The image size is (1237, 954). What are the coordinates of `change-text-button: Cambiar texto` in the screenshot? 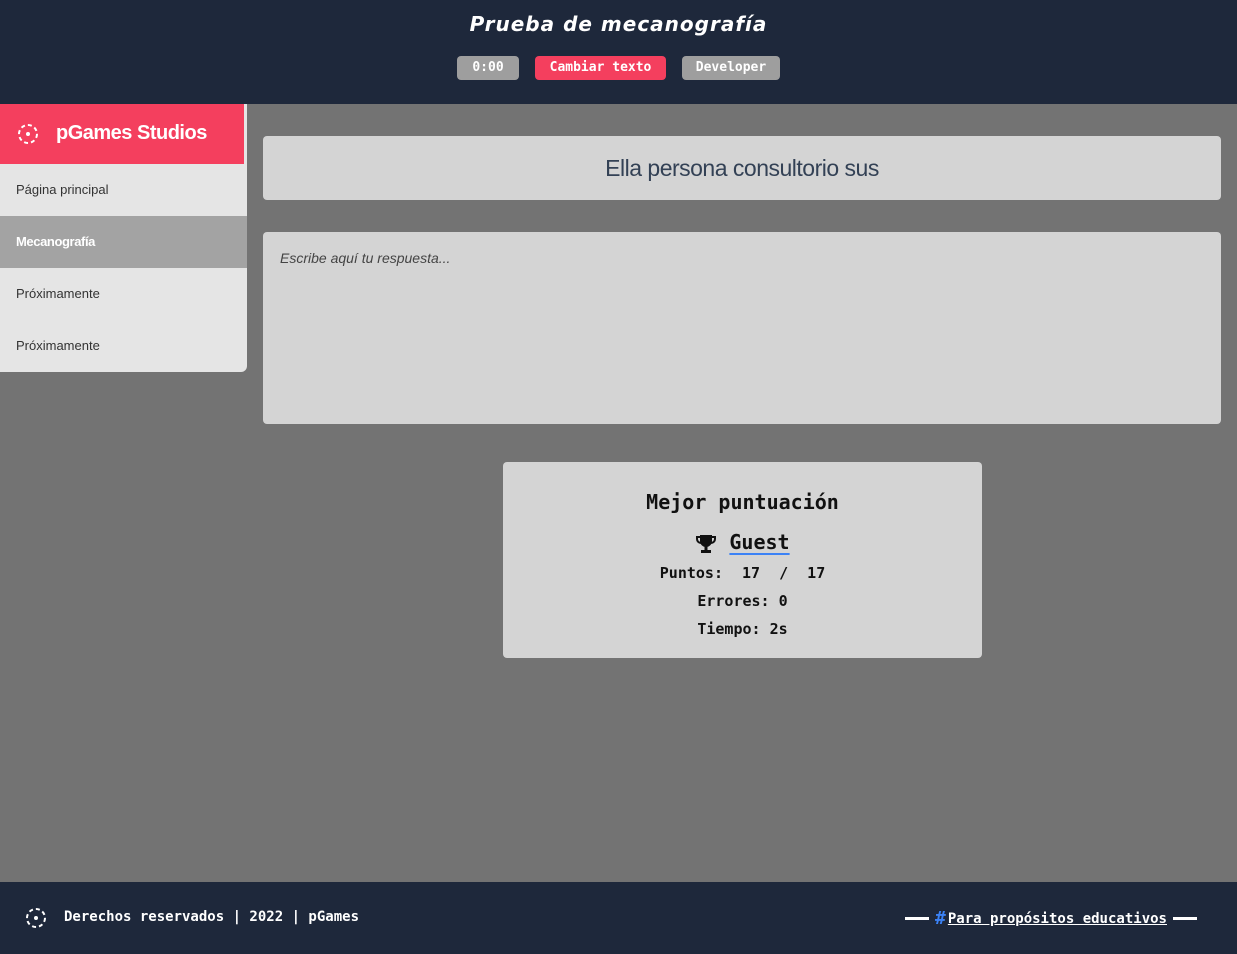 It's located at (600, 68).